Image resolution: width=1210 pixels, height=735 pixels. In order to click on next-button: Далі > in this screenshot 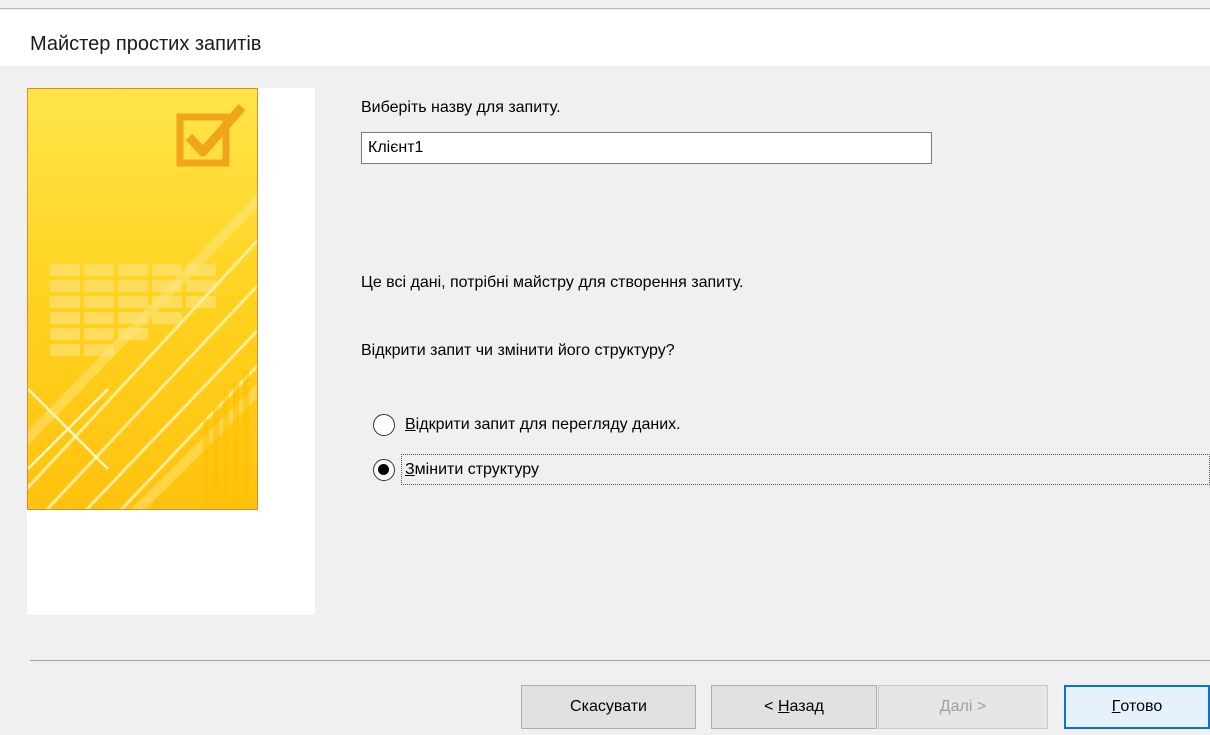, I will do `click(963, 707)`.